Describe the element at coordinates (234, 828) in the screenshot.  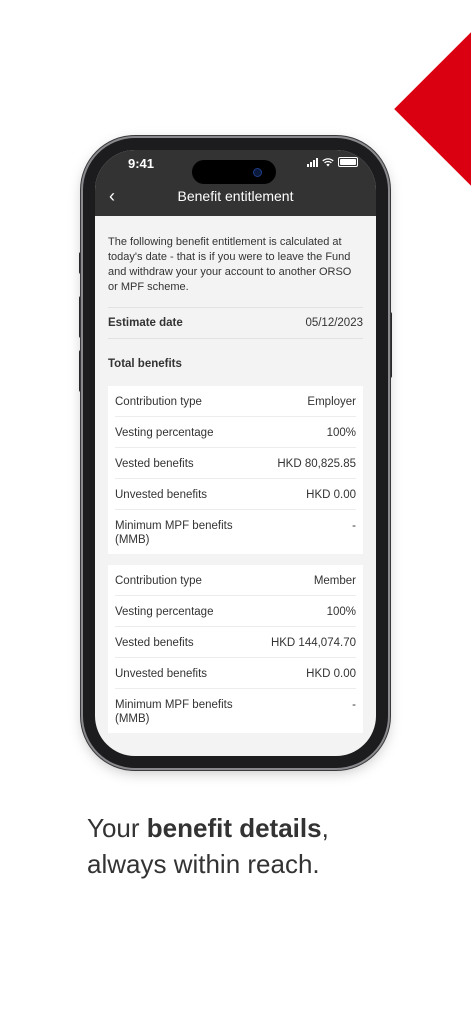
I see `tagline-bold: benefit details` at that location.